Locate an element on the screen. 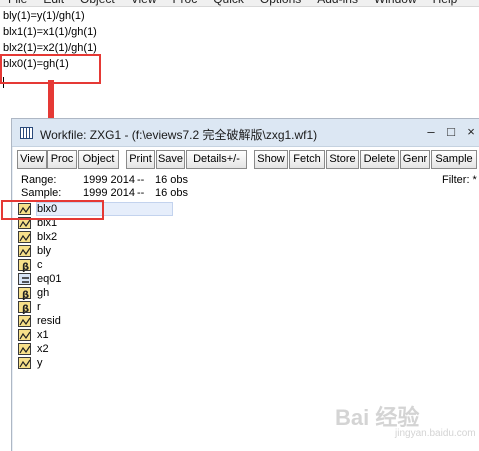  save-button: Save is located at coordinates (170, 159).